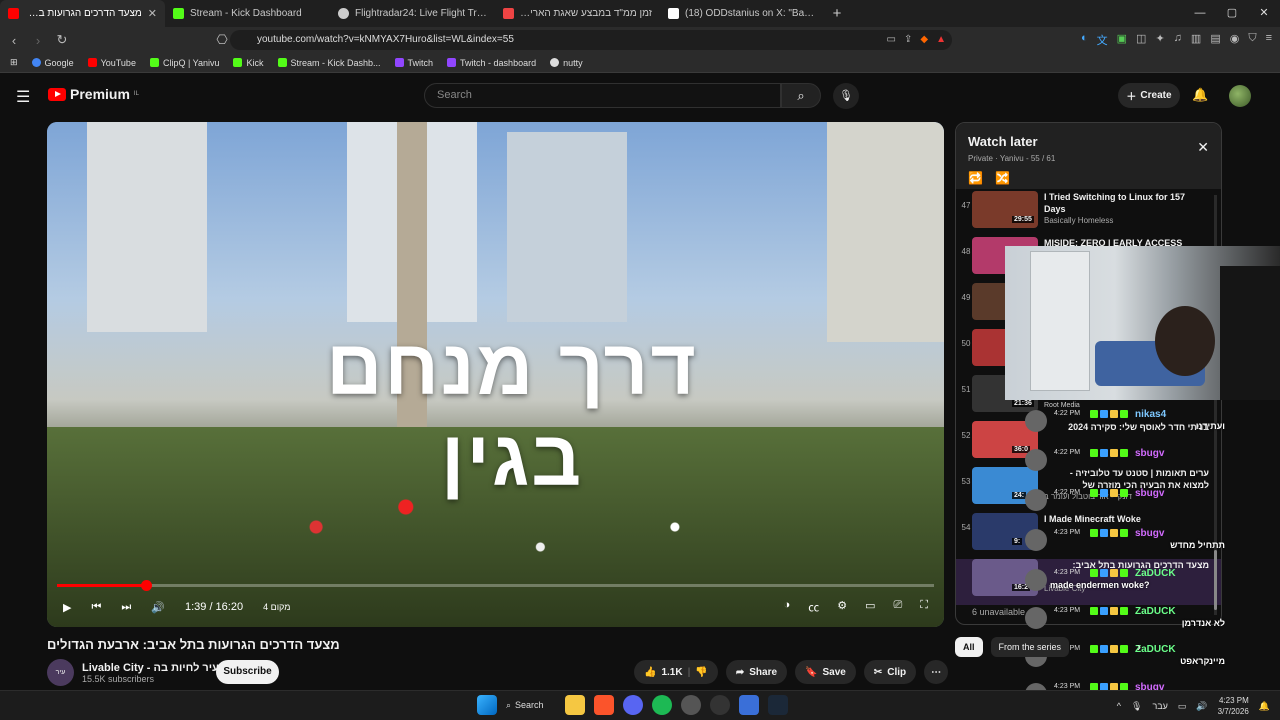  I want to click on maximize-icon: ▢, so click(1232, 13).